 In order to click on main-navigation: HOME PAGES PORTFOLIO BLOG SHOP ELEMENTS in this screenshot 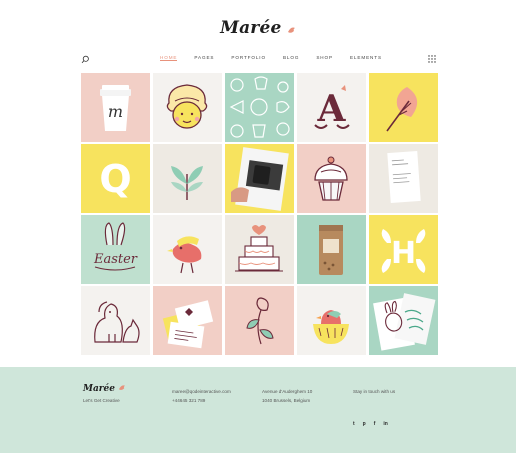, I will do `click(258, 60)`.